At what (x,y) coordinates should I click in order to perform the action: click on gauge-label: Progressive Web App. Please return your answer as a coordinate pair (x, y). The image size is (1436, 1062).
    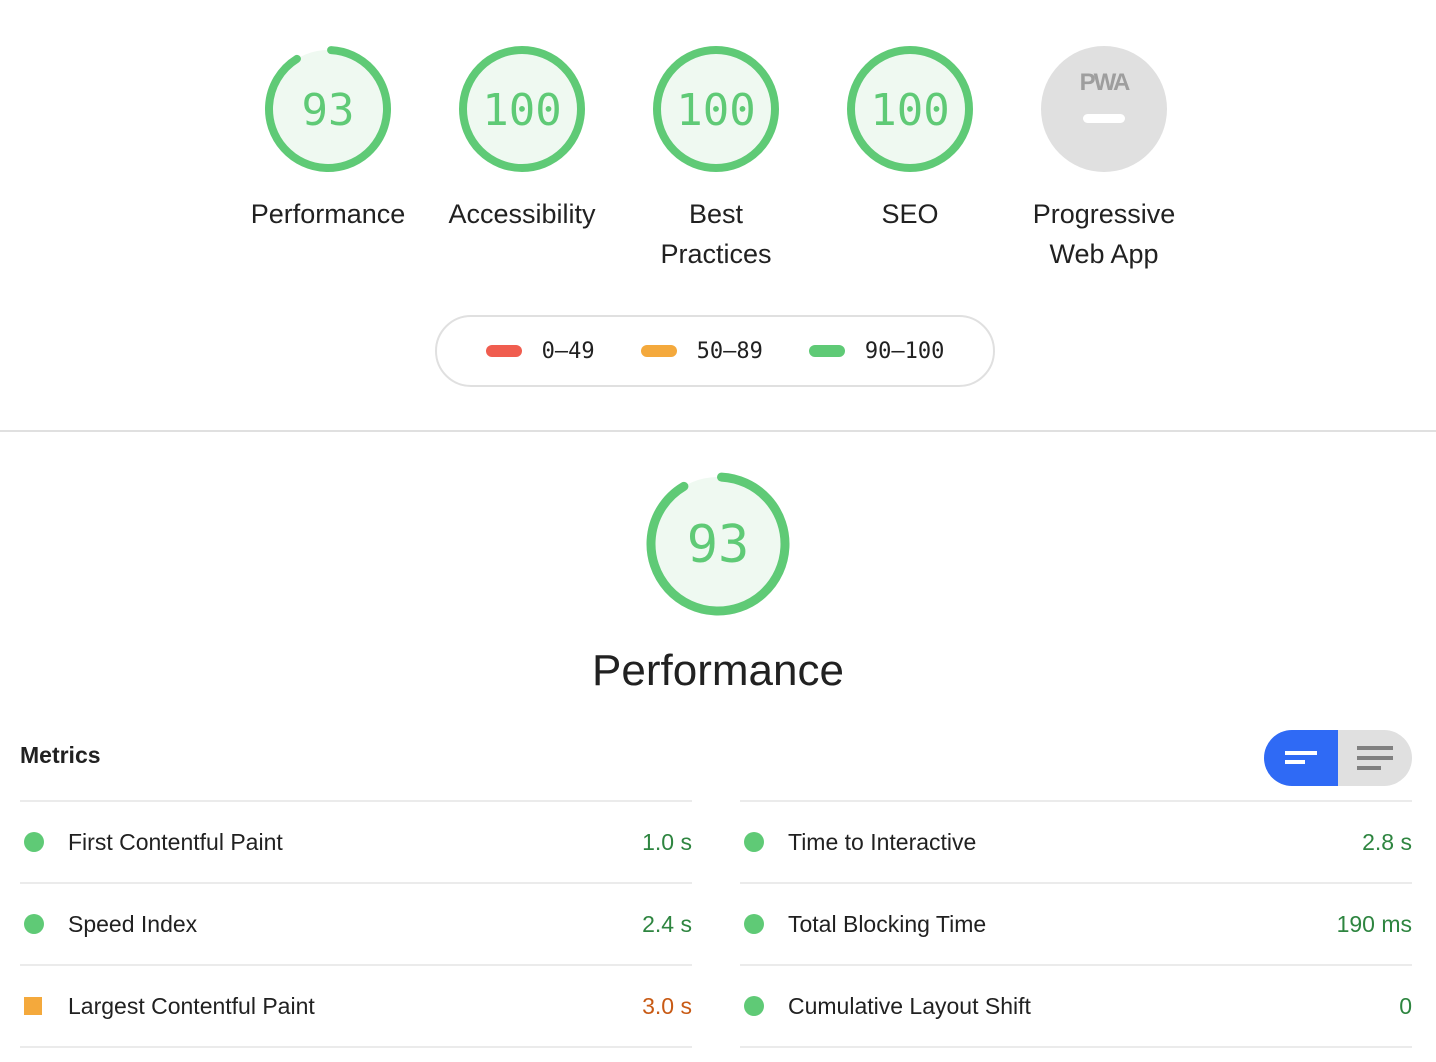
    Looking at the image, I should click on (1104, 234).